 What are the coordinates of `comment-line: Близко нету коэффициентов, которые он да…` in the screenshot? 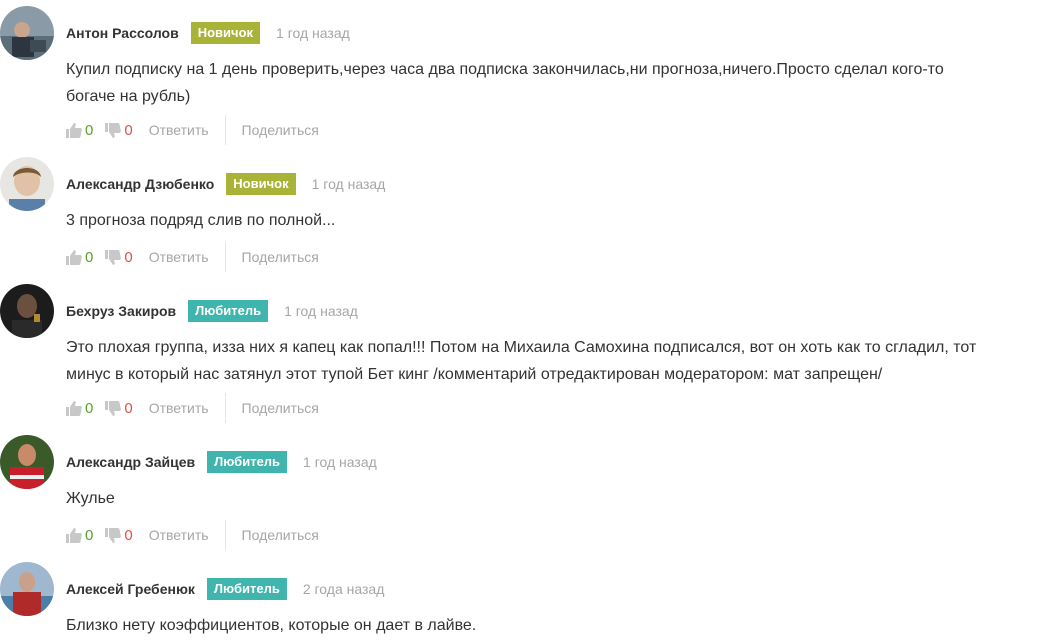 It's located at (271, 625).